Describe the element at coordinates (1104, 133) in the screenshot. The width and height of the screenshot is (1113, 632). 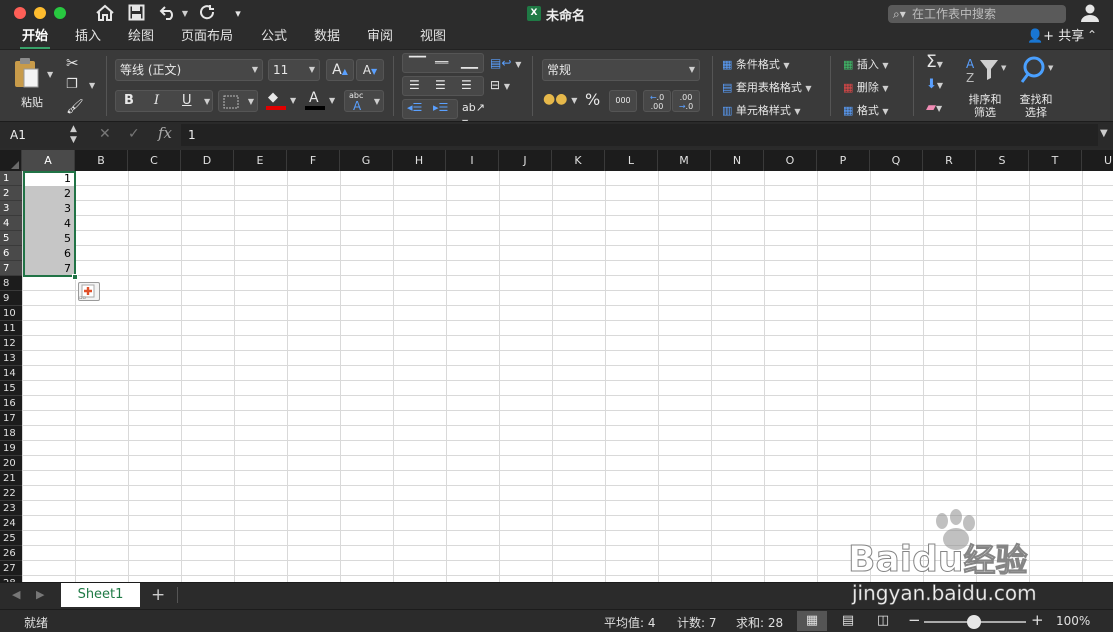
I see `expand-formula-bar-icon: ▼` at that location.